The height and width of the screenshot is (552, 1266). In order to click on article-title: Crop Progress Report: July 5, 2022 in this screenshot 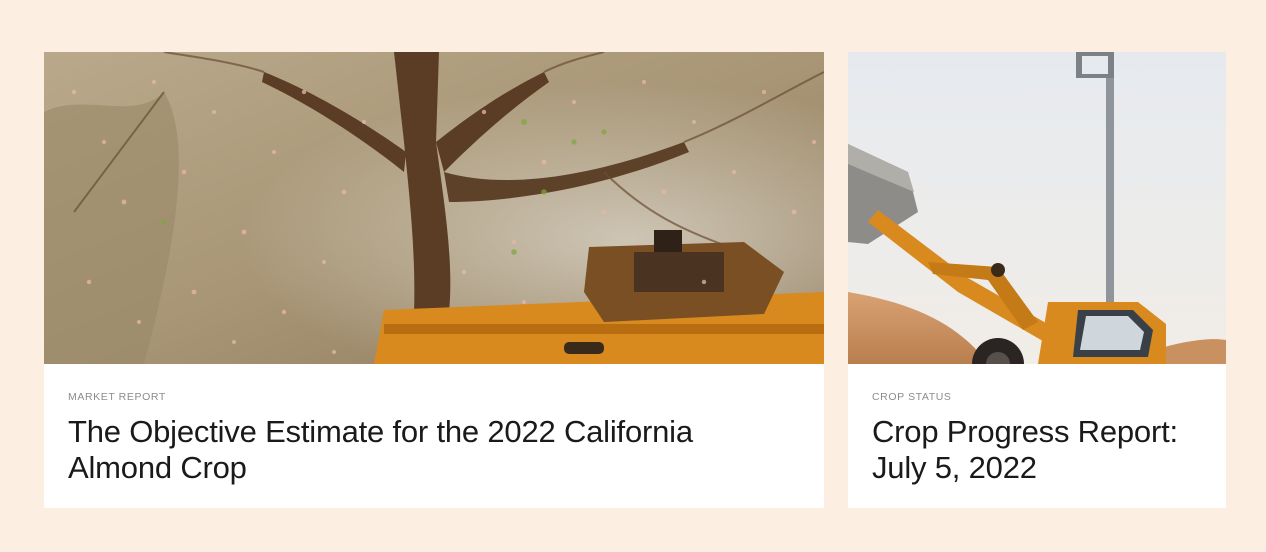, I will do `click(1037, 450)`.